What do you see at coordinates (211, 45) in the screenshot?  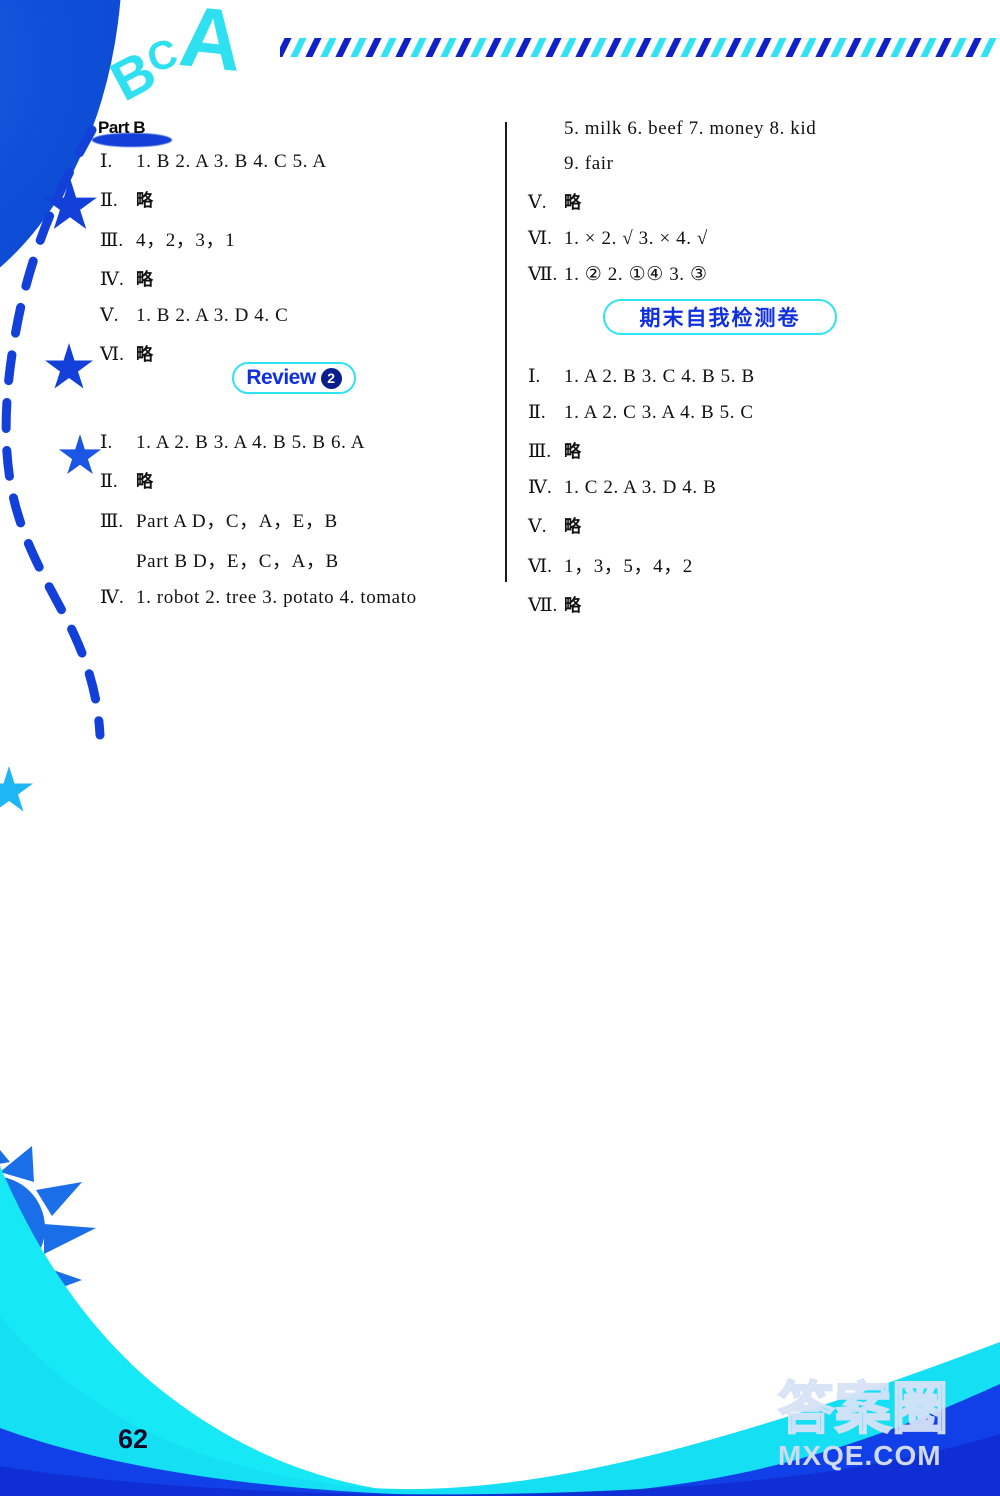 I see `decorative-letter-a: A` at bounding box center [211, 45].